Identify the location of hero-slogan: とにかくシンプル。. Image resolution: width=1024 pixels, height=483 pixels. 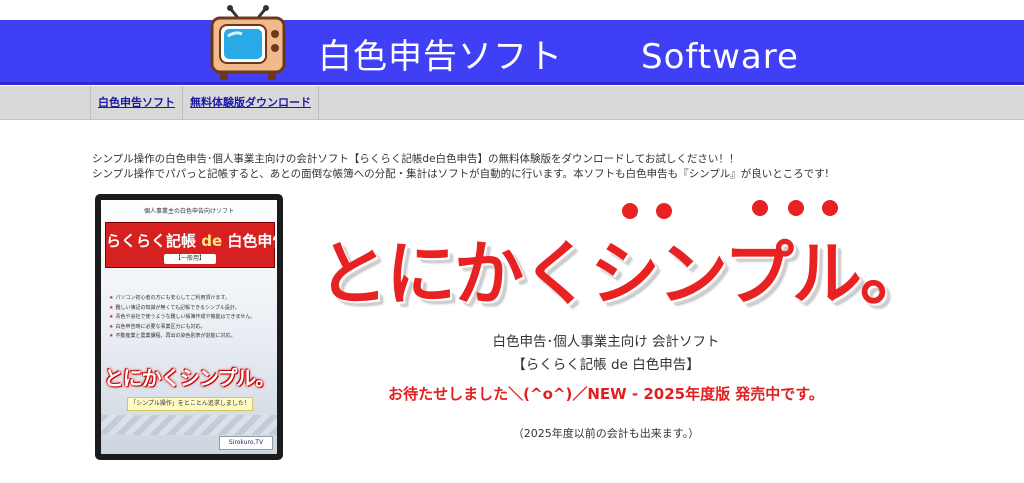
(624, 274).